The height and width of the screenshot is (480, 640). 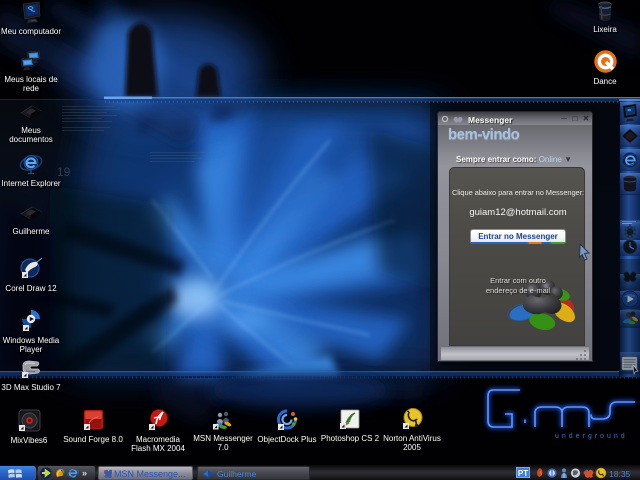 I want to click on svg-text: underground, so click(x=591, y=436).